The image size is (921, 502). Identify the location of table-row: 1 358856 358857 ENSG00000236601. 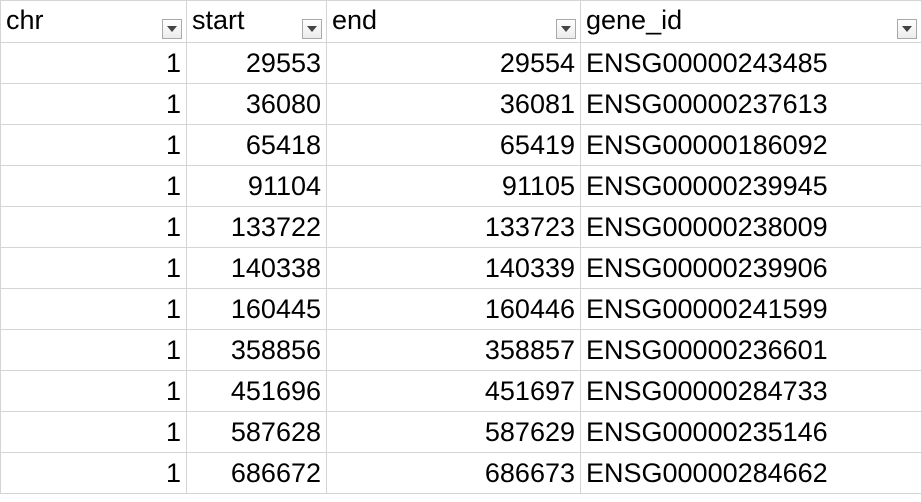
(460, 350).